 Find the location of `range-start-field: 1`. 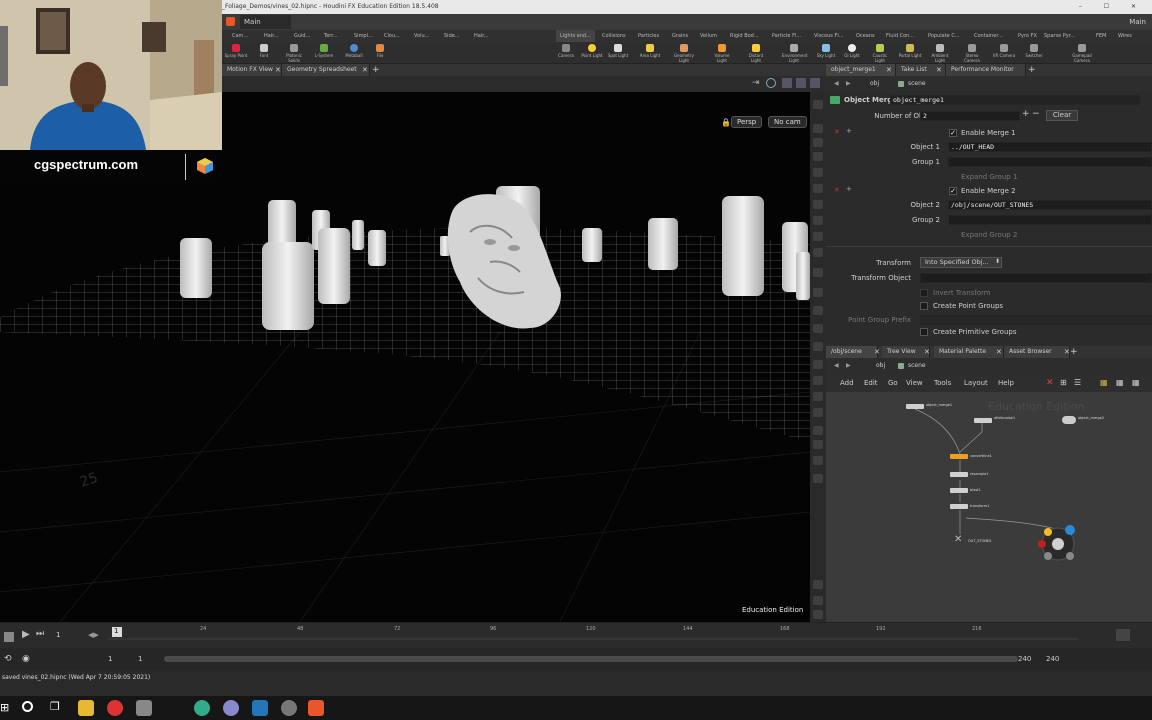

range-start-field: 1 is located at coordinates (140, 659).